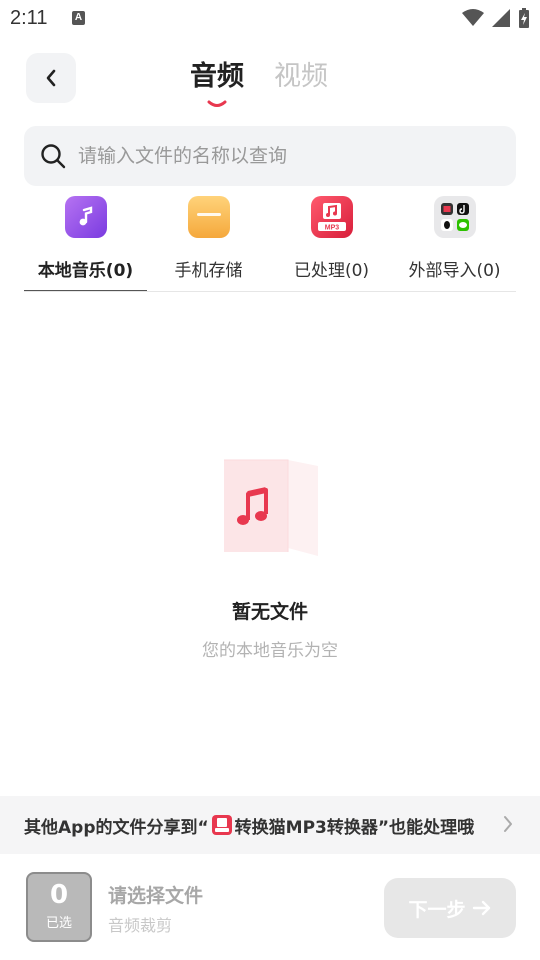 The image size is (540, 960). I want to click on svg-text: MP3, so click(331, 228).